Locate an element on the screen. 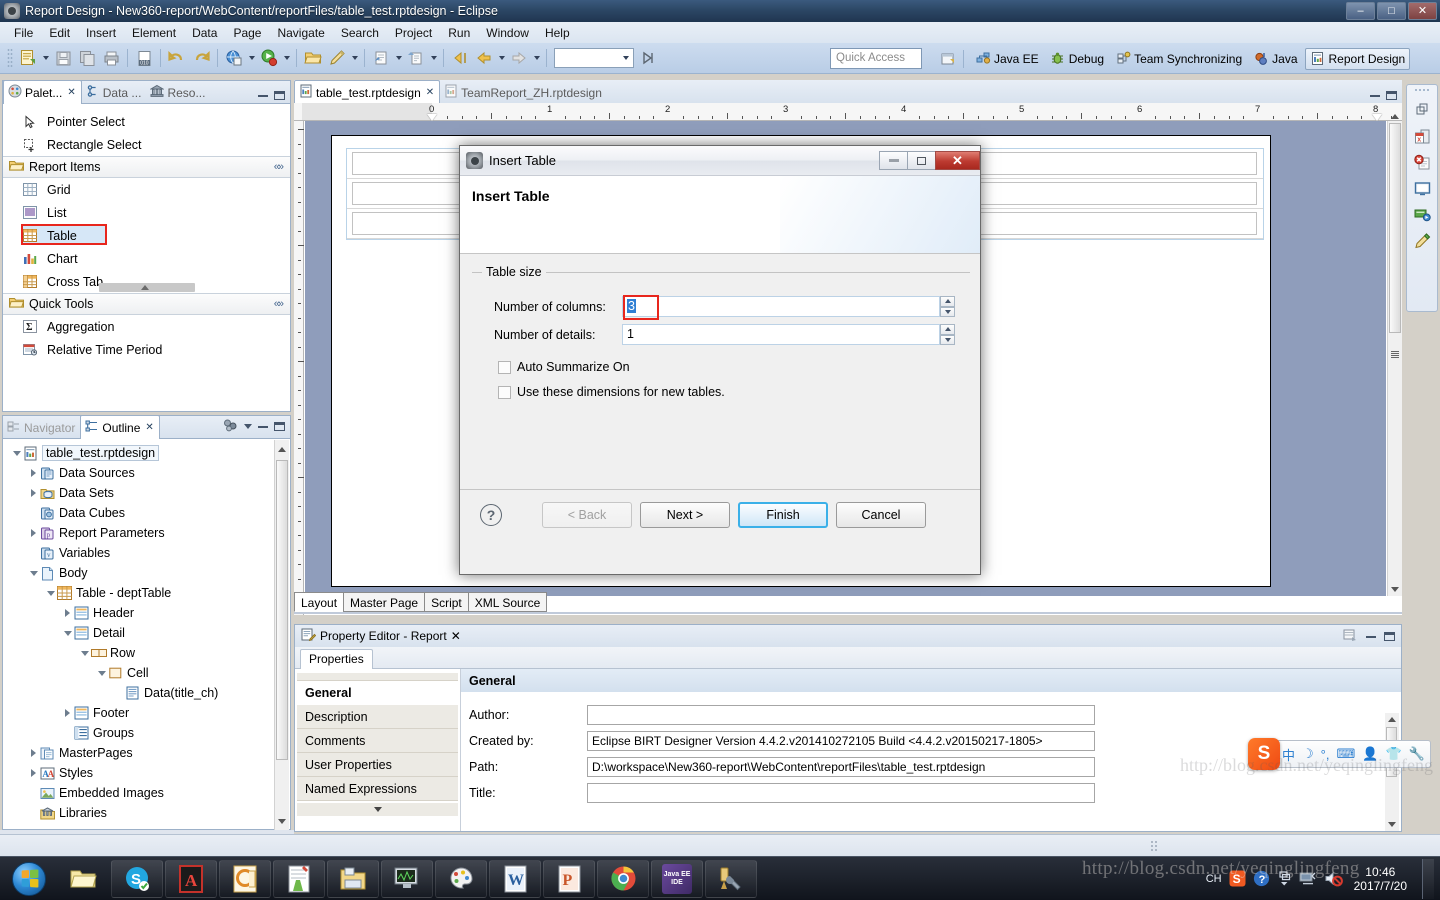  palette-section-quick-tools: Quick Tools «» is located at coordinates (146, 304).